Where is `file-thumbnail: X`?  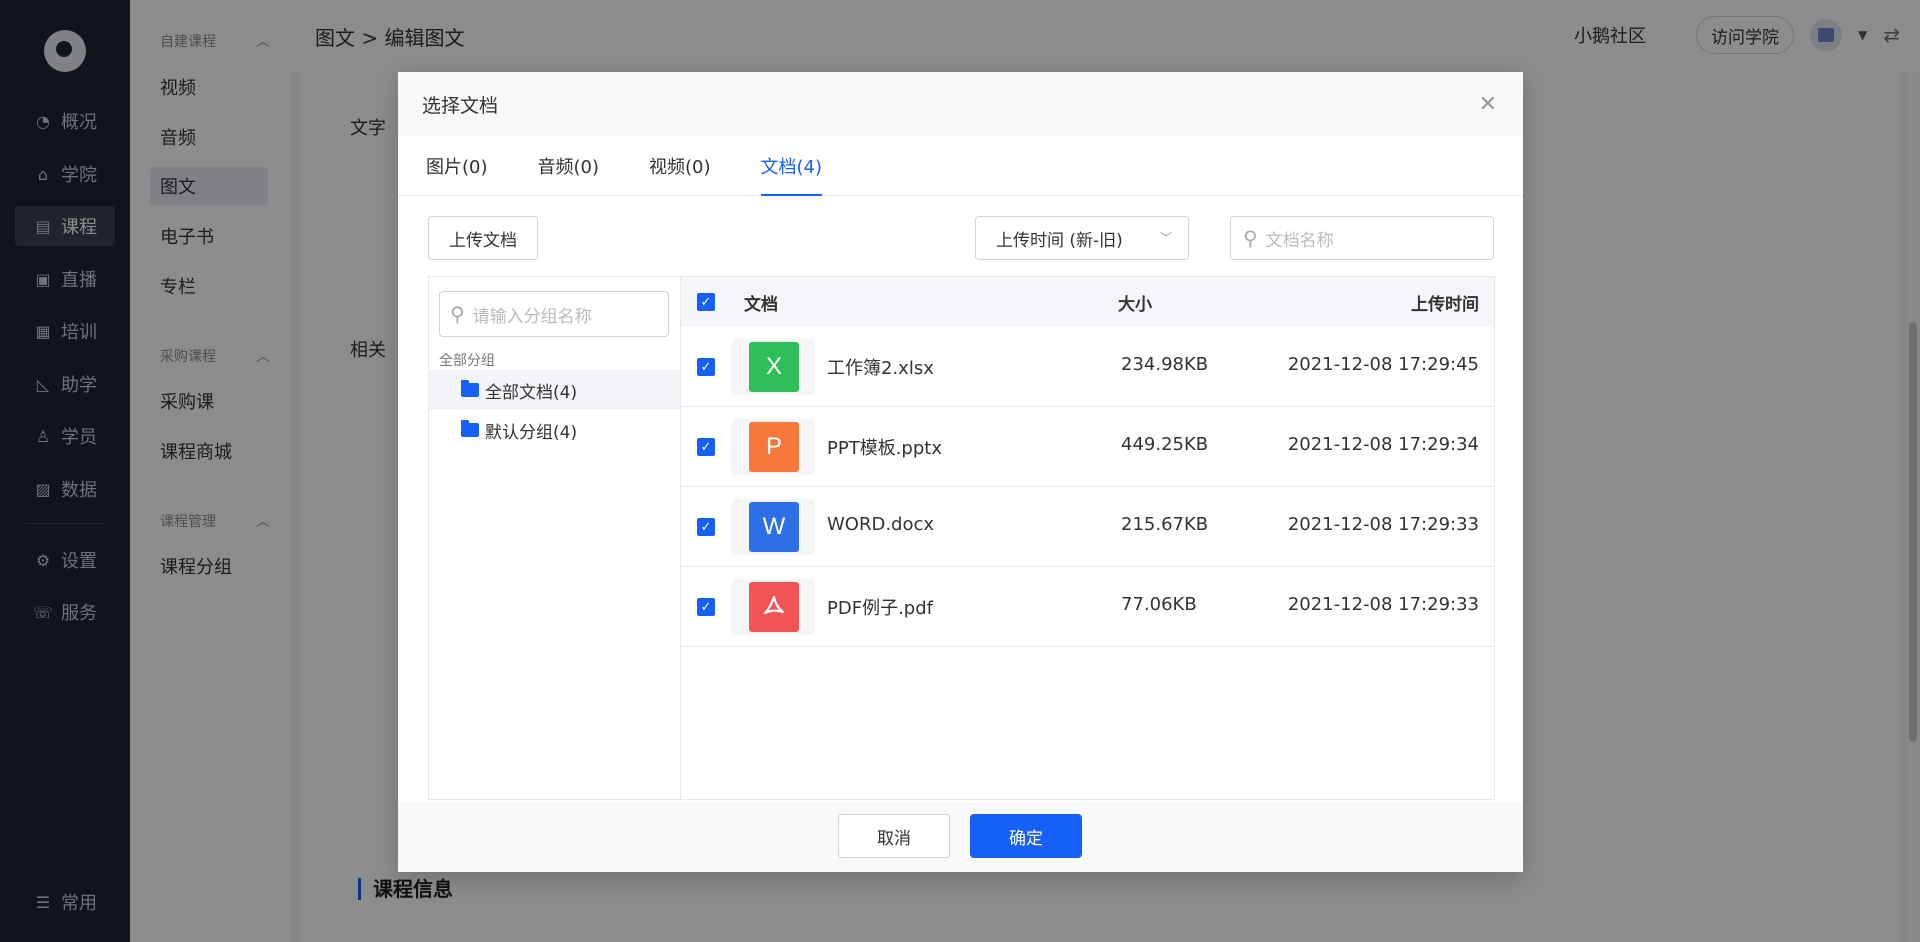 file-thumbnail: X is located at coordinates (773, 367).